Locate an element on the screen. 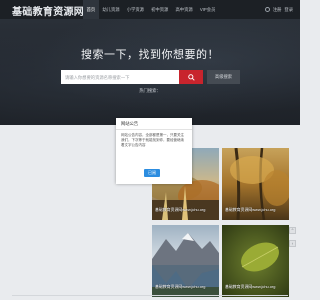 The width and height of the screenshot is (320, 300). hero-title: 搜索一下，找到你想要的！ is located at coordinates (150, 55).